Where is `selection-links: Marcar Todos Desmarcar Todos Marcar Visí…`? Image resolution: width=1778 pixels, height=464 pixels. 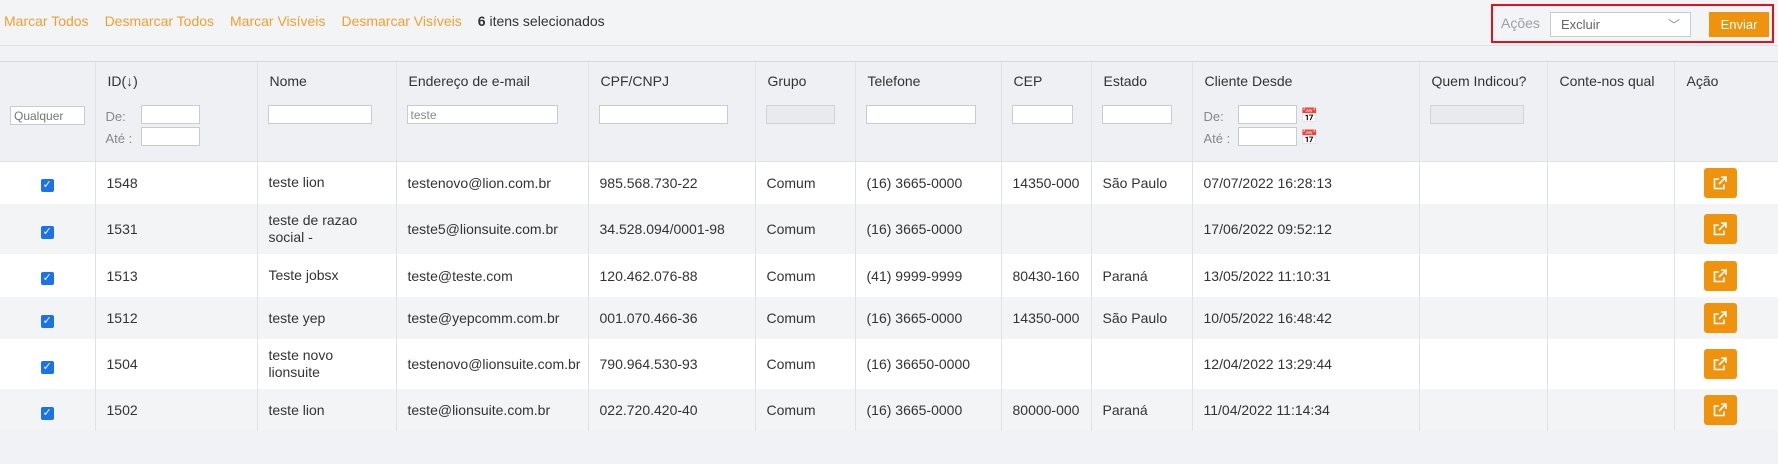
selection-links: Marcar Todos Desmarcar Todos Marcar Visí… is located at coordinates (304, 21).